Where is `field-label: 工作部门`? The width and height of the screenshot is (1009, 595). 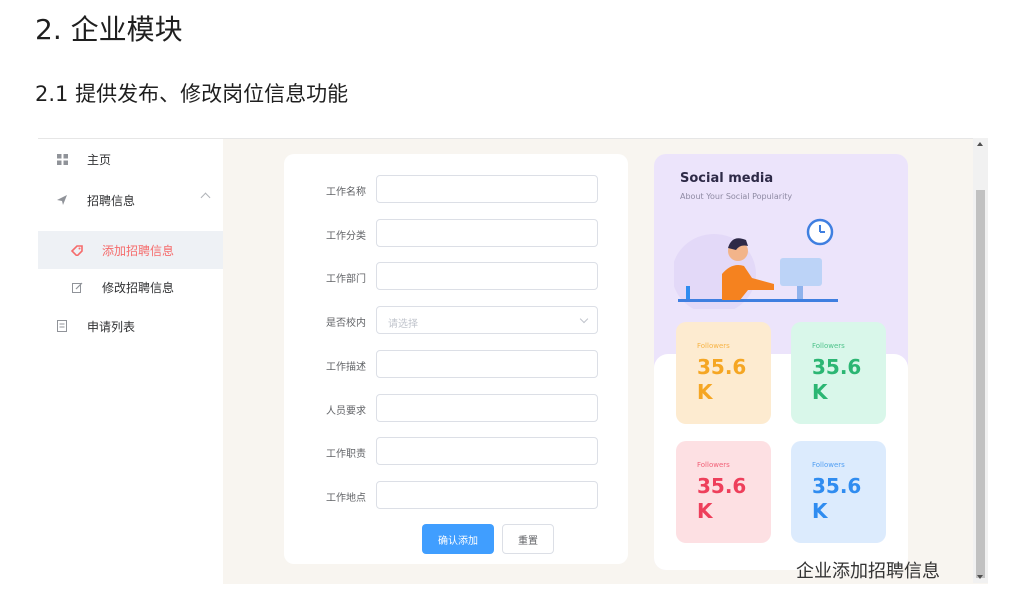 field-label: 工作部门 is located at coordinates (346, 279).